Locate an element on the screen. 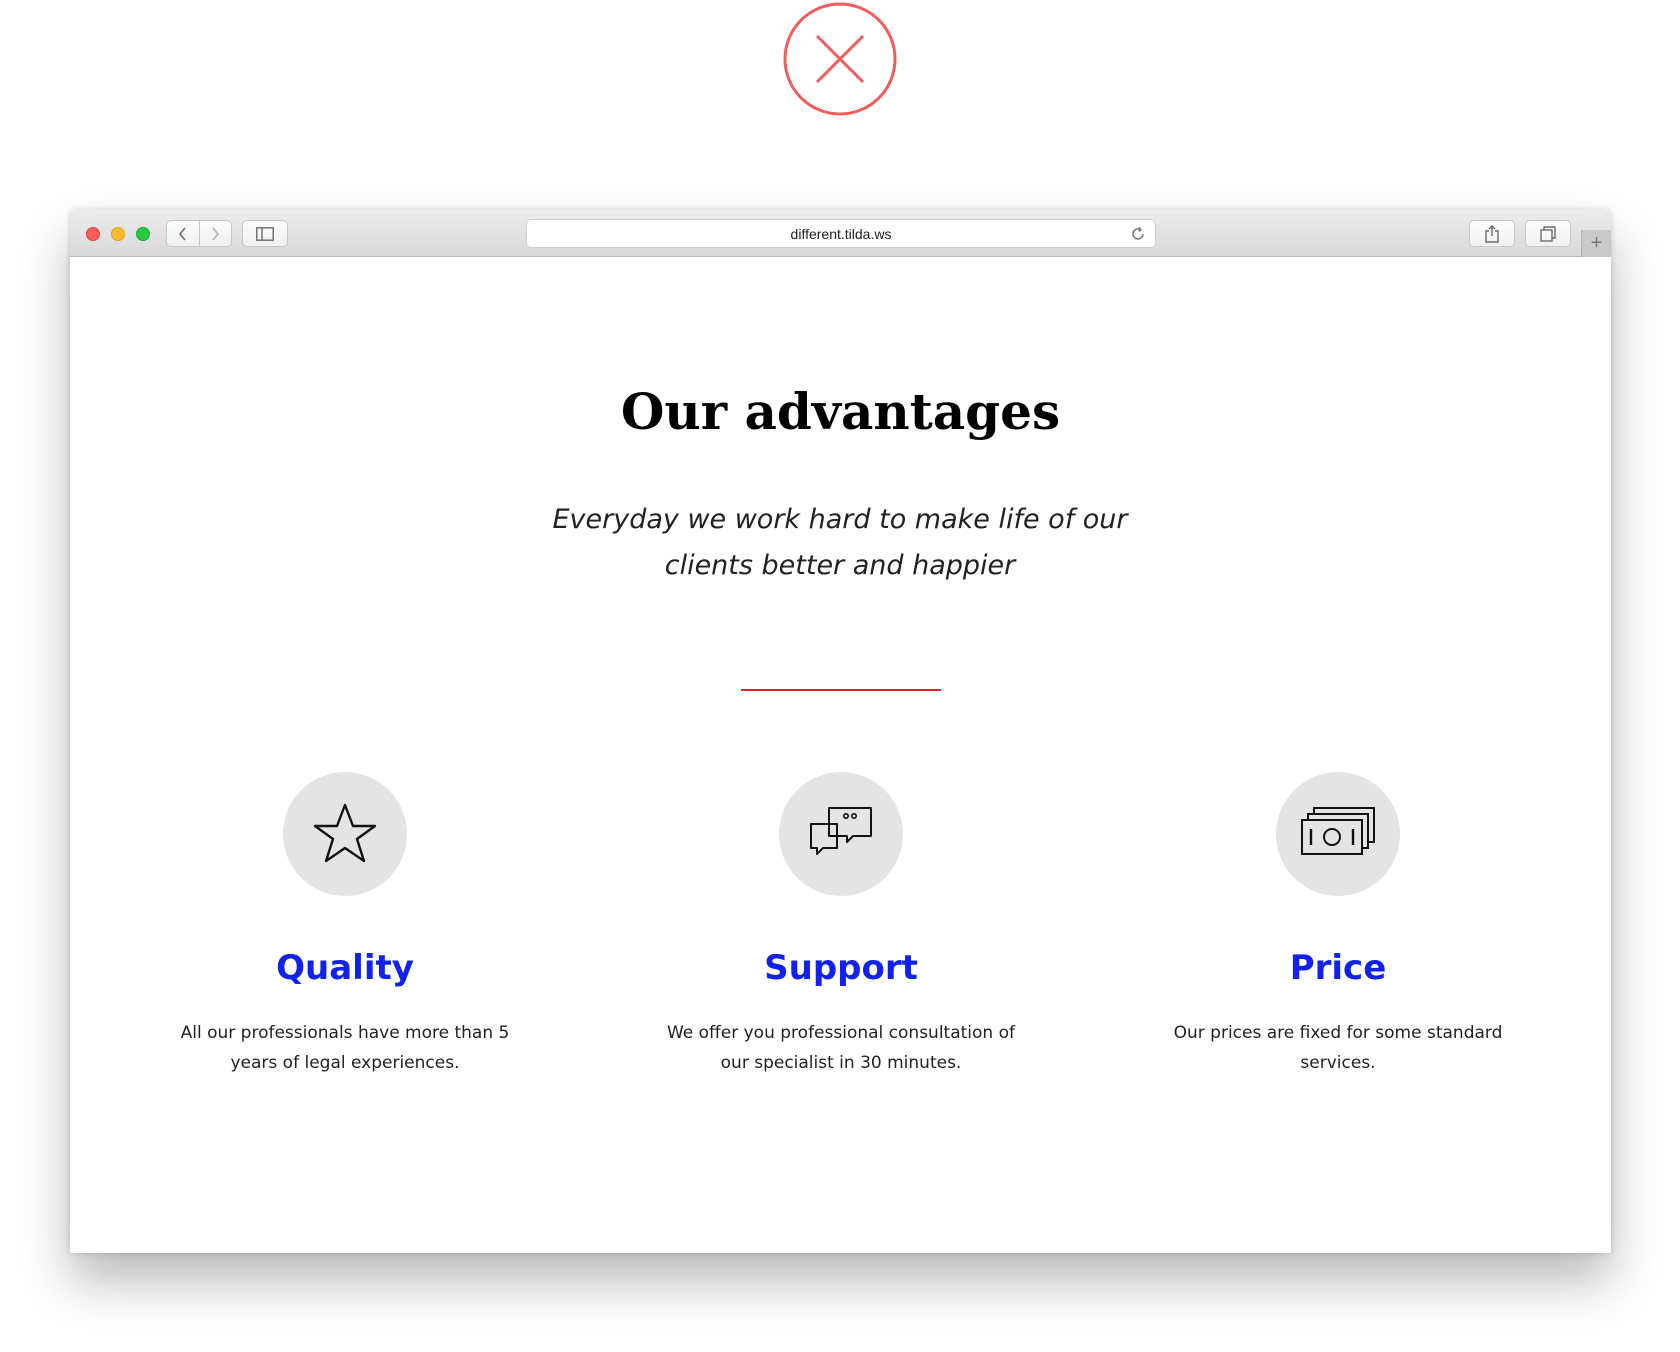  plus-icon: + is located at coordinates (1596, 243).